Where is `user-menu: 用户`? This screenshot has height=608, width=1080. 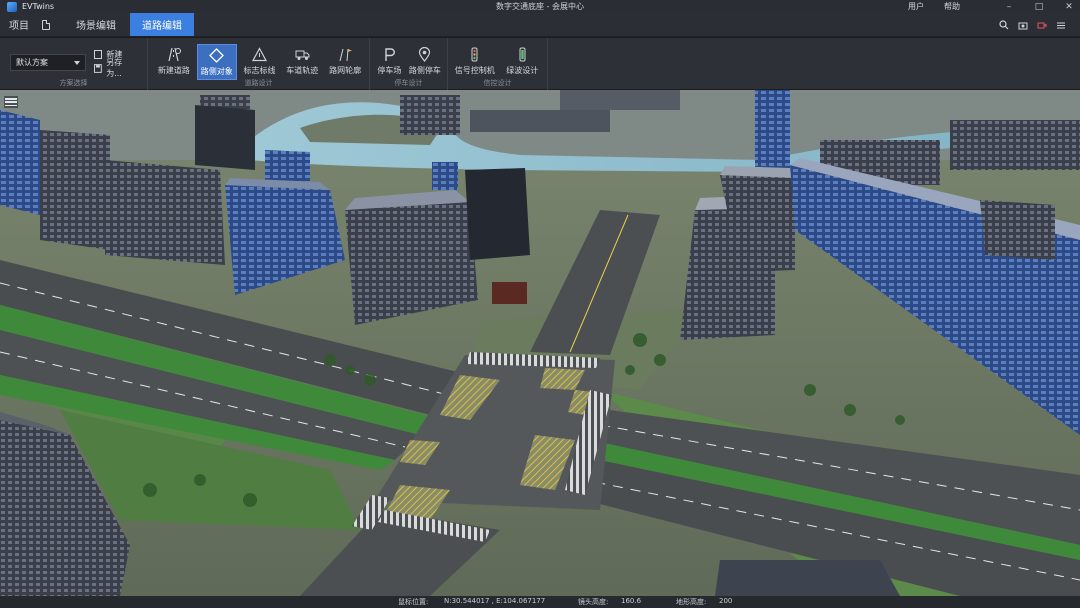 user-menu: 用户 is located at coordinates (916, 6).